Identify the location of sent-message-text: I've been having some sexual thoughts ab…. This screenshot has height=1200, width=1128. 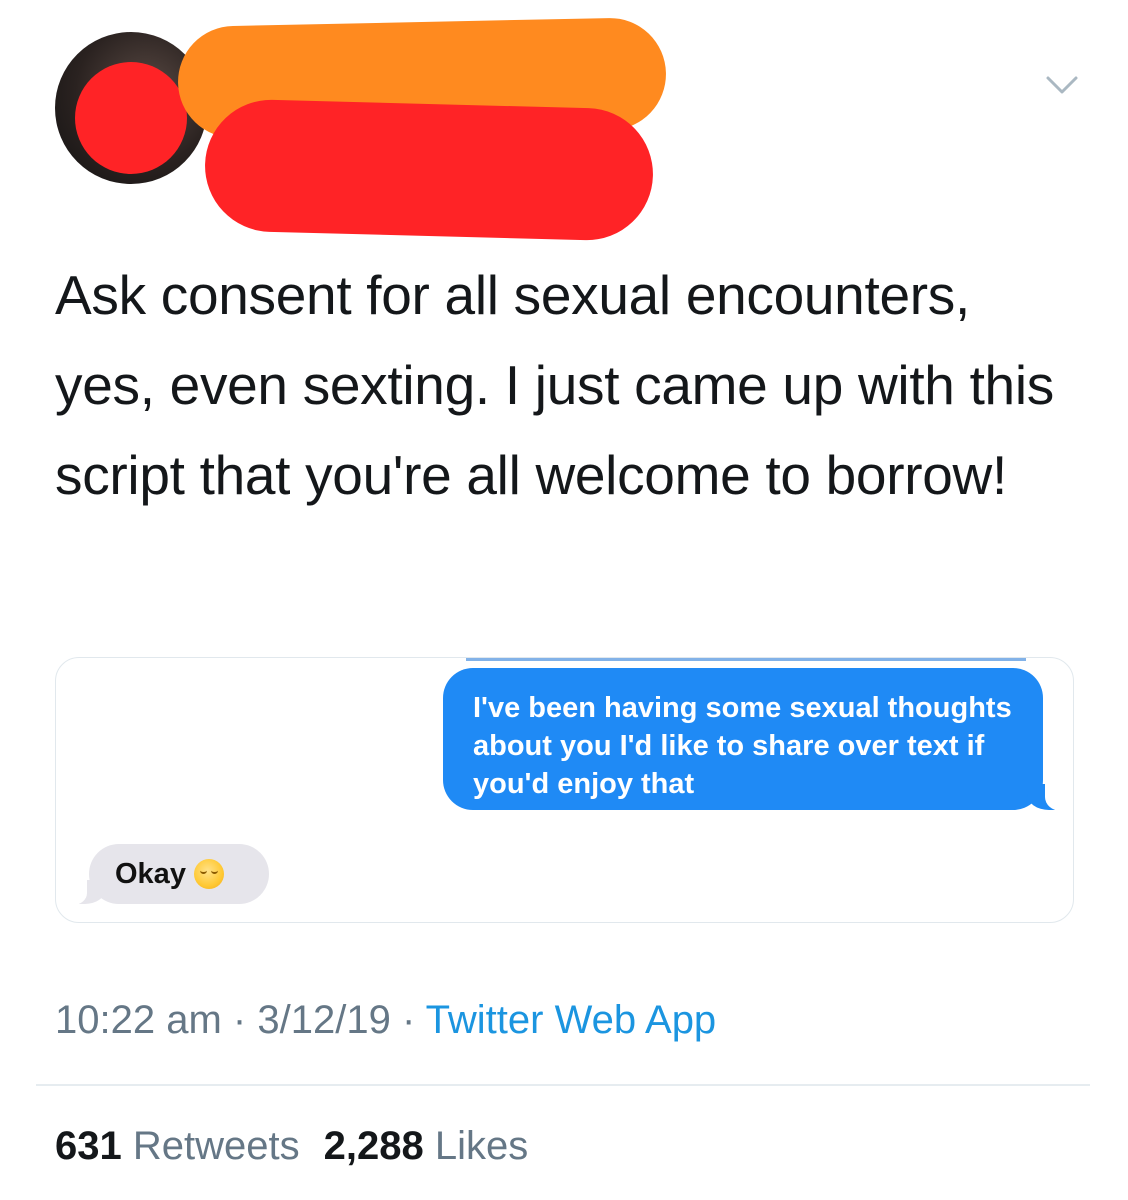
(742, 746).